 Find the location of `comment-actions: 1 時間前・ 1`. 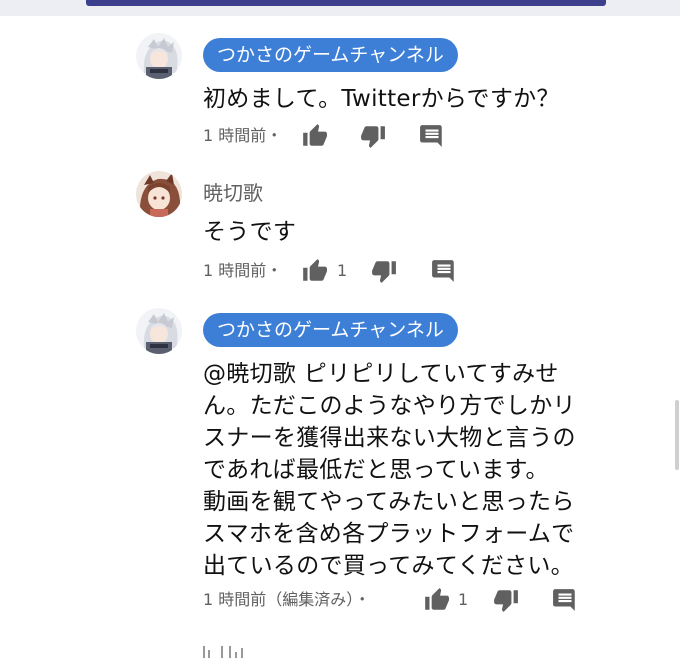

comment-actions: 1 時間前・ 1 is located at coordinates (338, 271).